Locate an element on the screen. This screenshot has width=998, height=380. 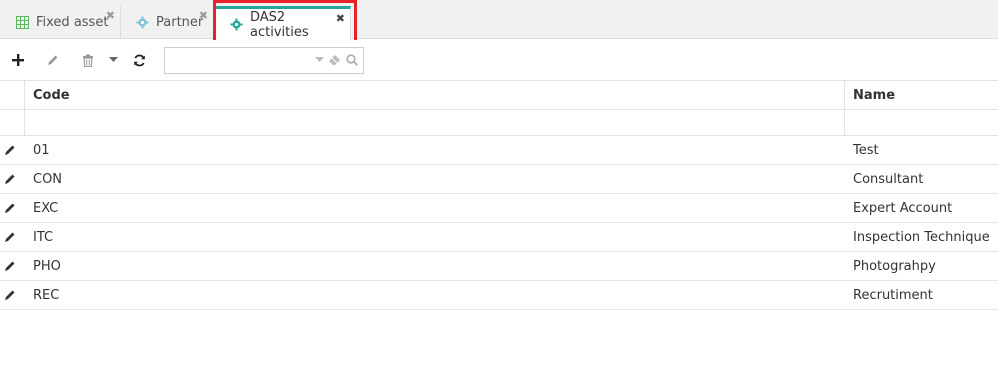
refresh-icon is located at coordinates (139, 60).